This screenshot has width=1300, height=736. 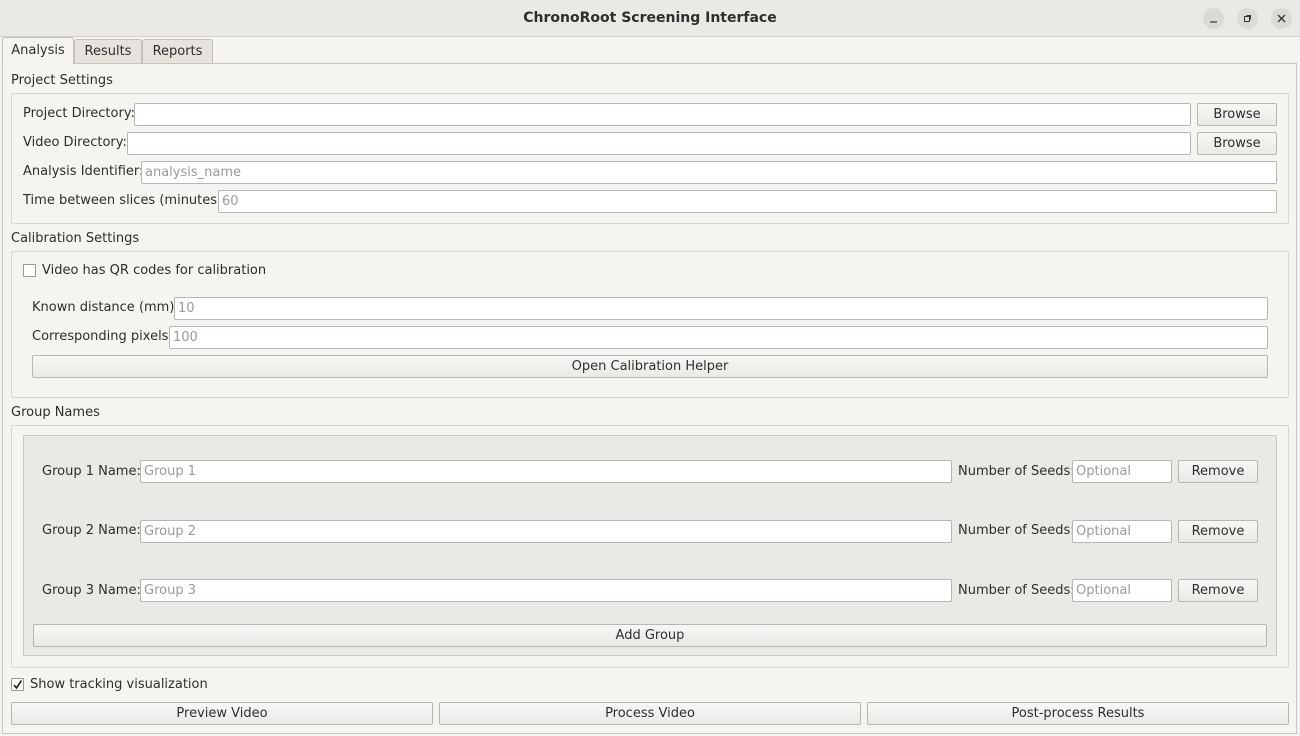 I want to click on corresponding-pixels-input, so click(x=718, y=337).